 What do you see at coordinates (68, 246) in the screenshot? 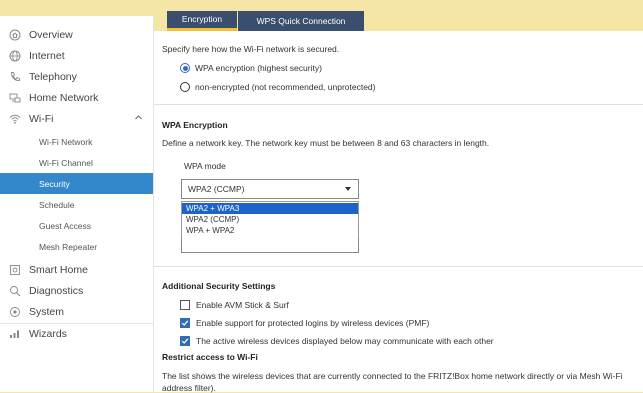
I see `sidebar-subitem-label: Mesh Repeater` at bounding box center [68, 246].